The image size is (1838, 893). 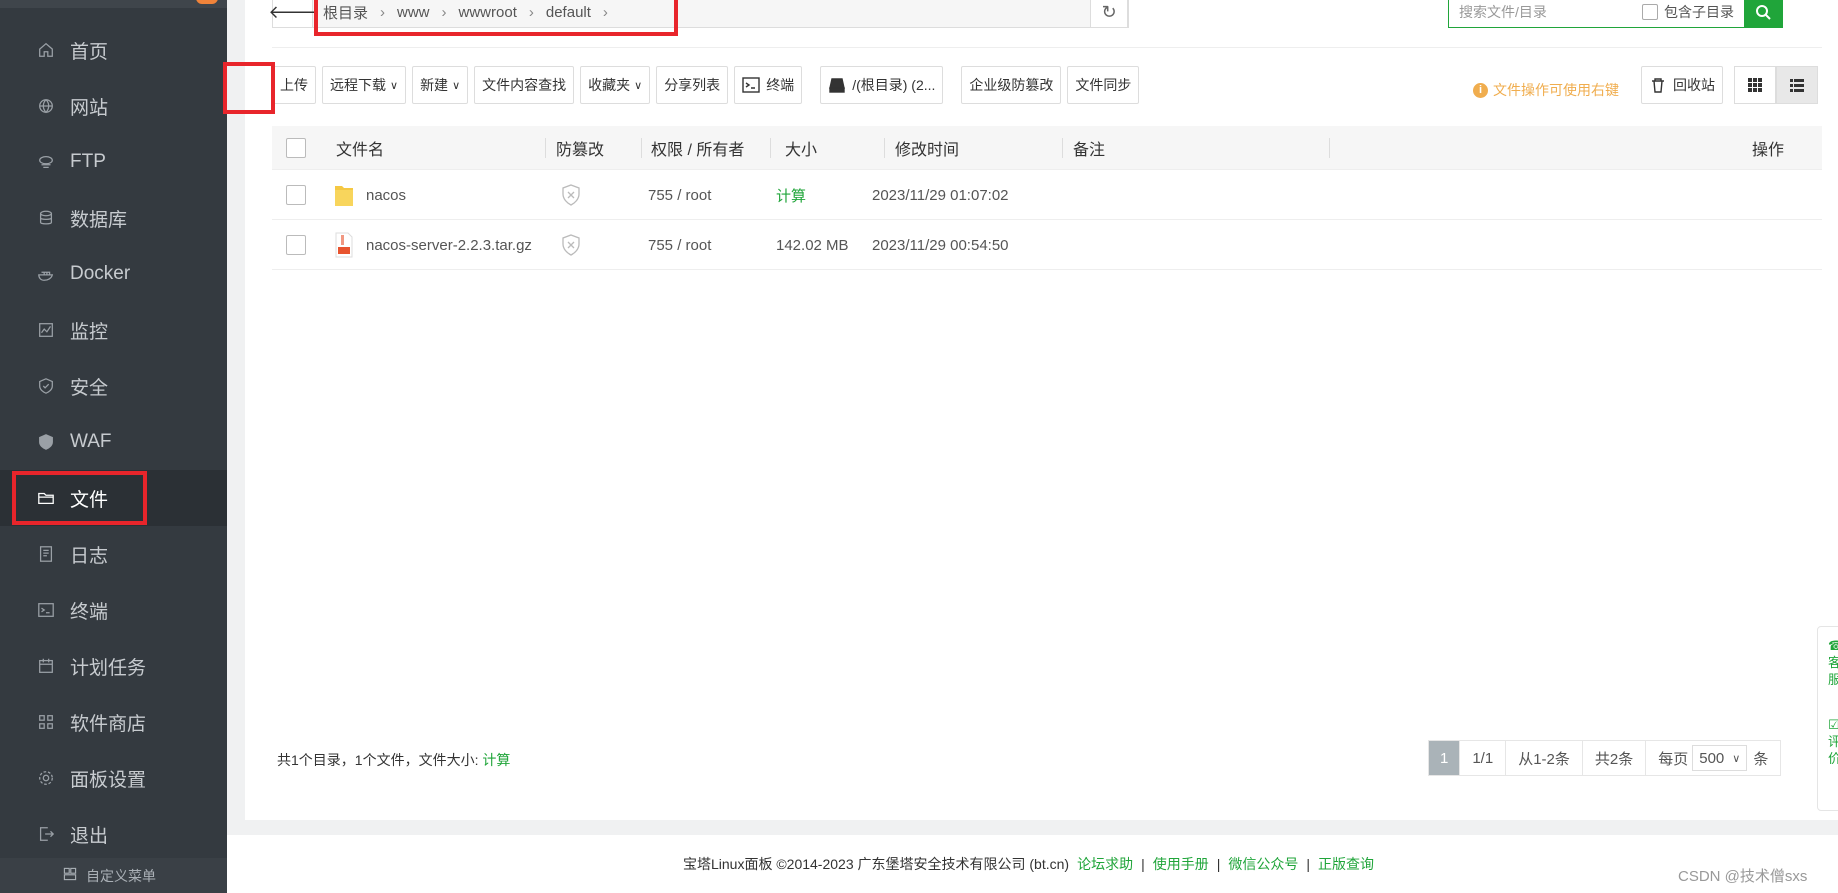 I want to click on sidebar-item-home: 首页, so click(x=113, y=50).